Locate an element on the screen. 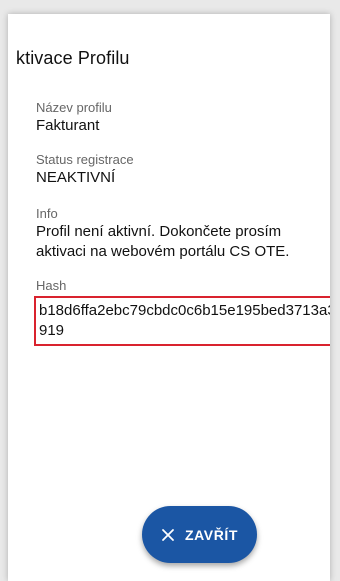 The image size is (340, 581). hash-highlight-box: b18d6ffa2ebc79cbdc0c6b15e195bed3713a3919 is located at coordinates (182, 321).